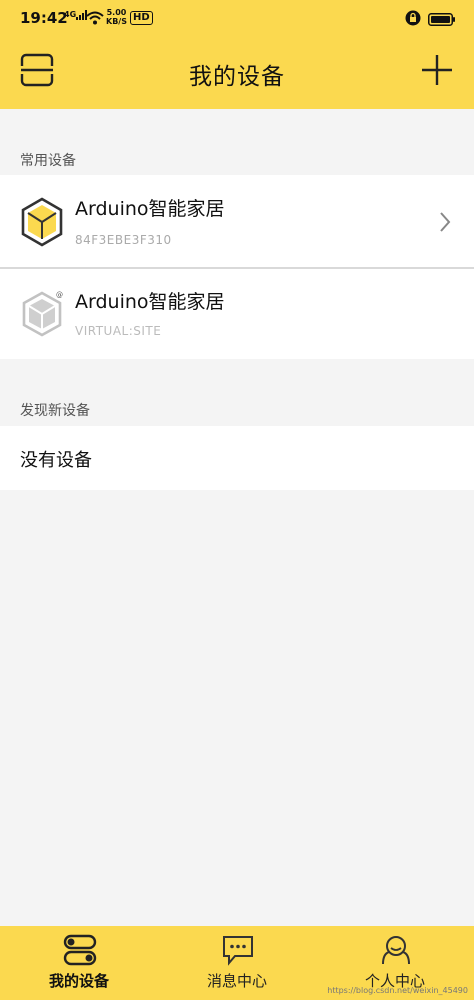  I want to click on tab-label: 我的设备, so click(78, 981).